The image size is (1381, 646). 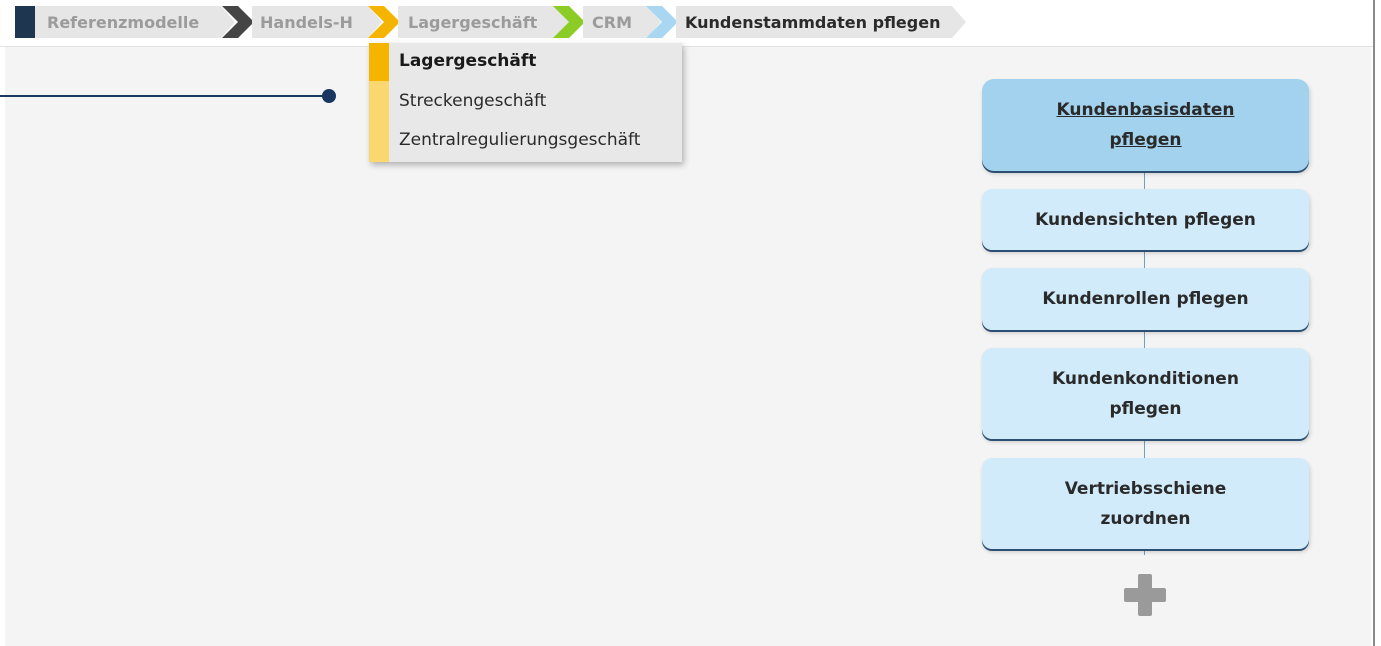 What do you see at coordinates (306, 22) in the screenshot?
I see `breadcrumb-label: Handels-H` at bounding box center [306, 22].